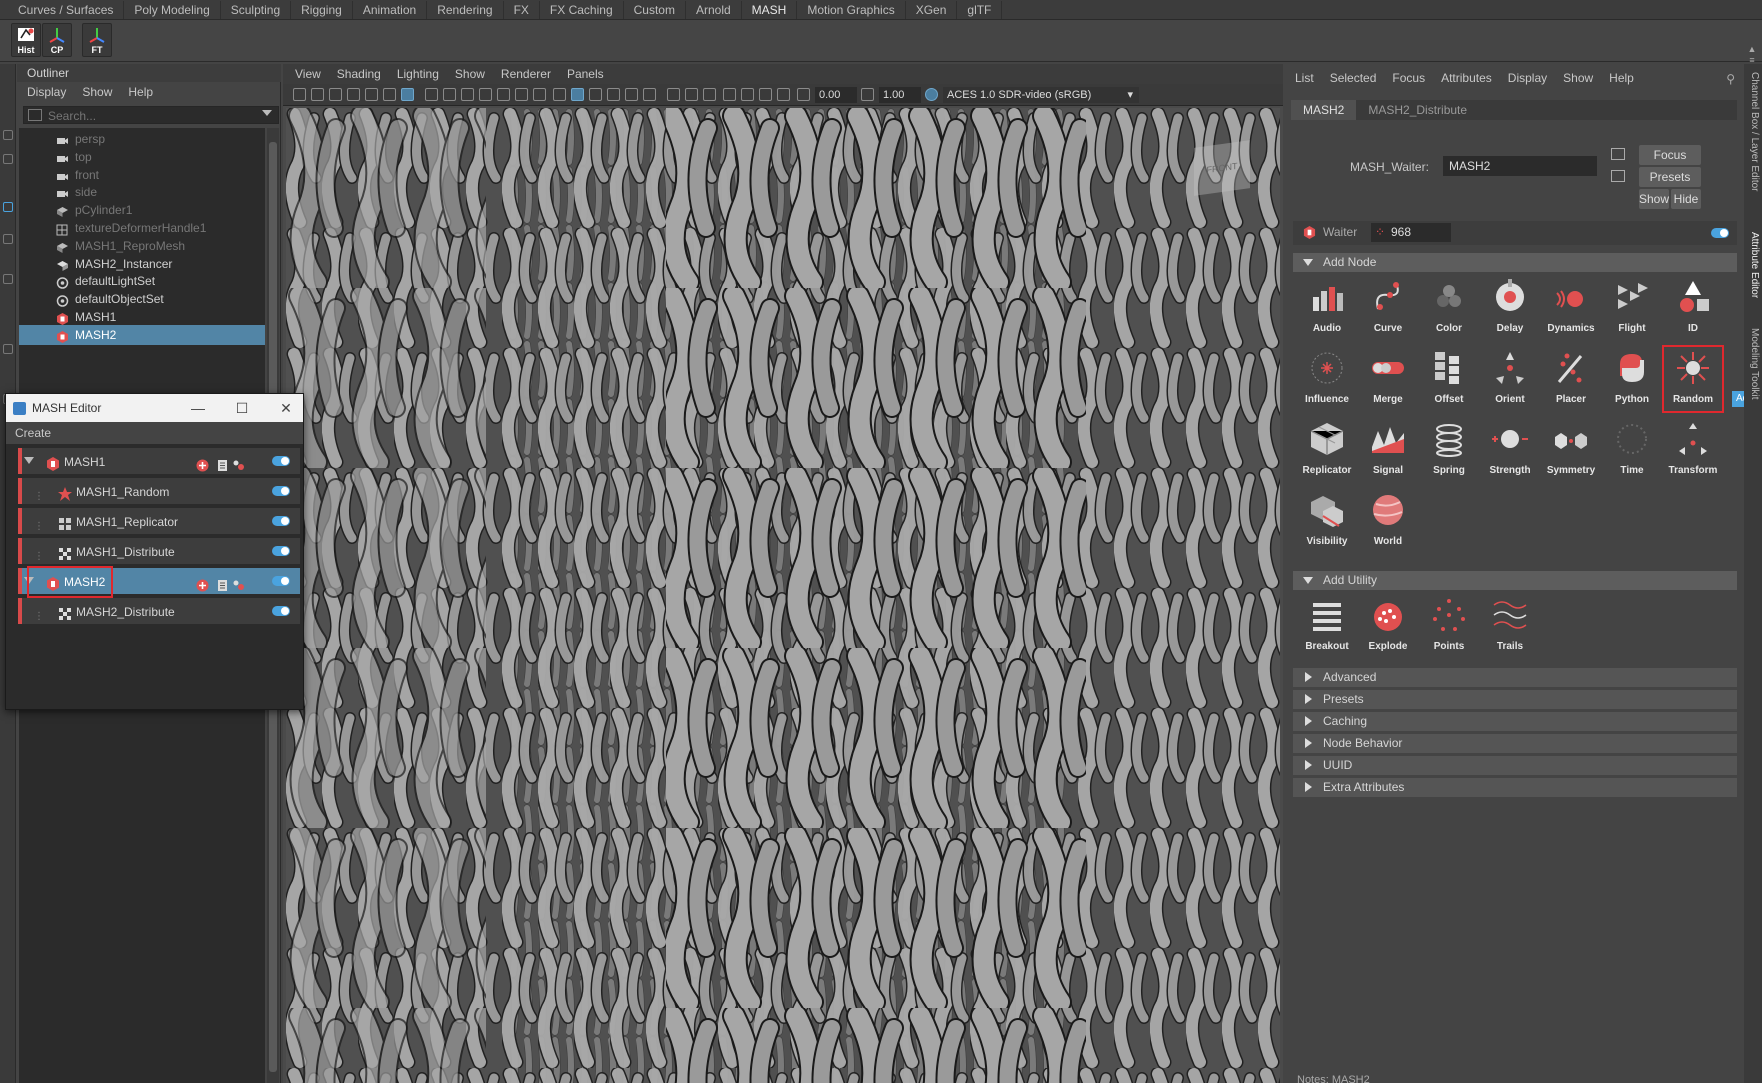  What do you see at coordinates (655, 9) in the screenshot?
I see `shelf-tab-custom: Custom` at bounding box center [655, 9].